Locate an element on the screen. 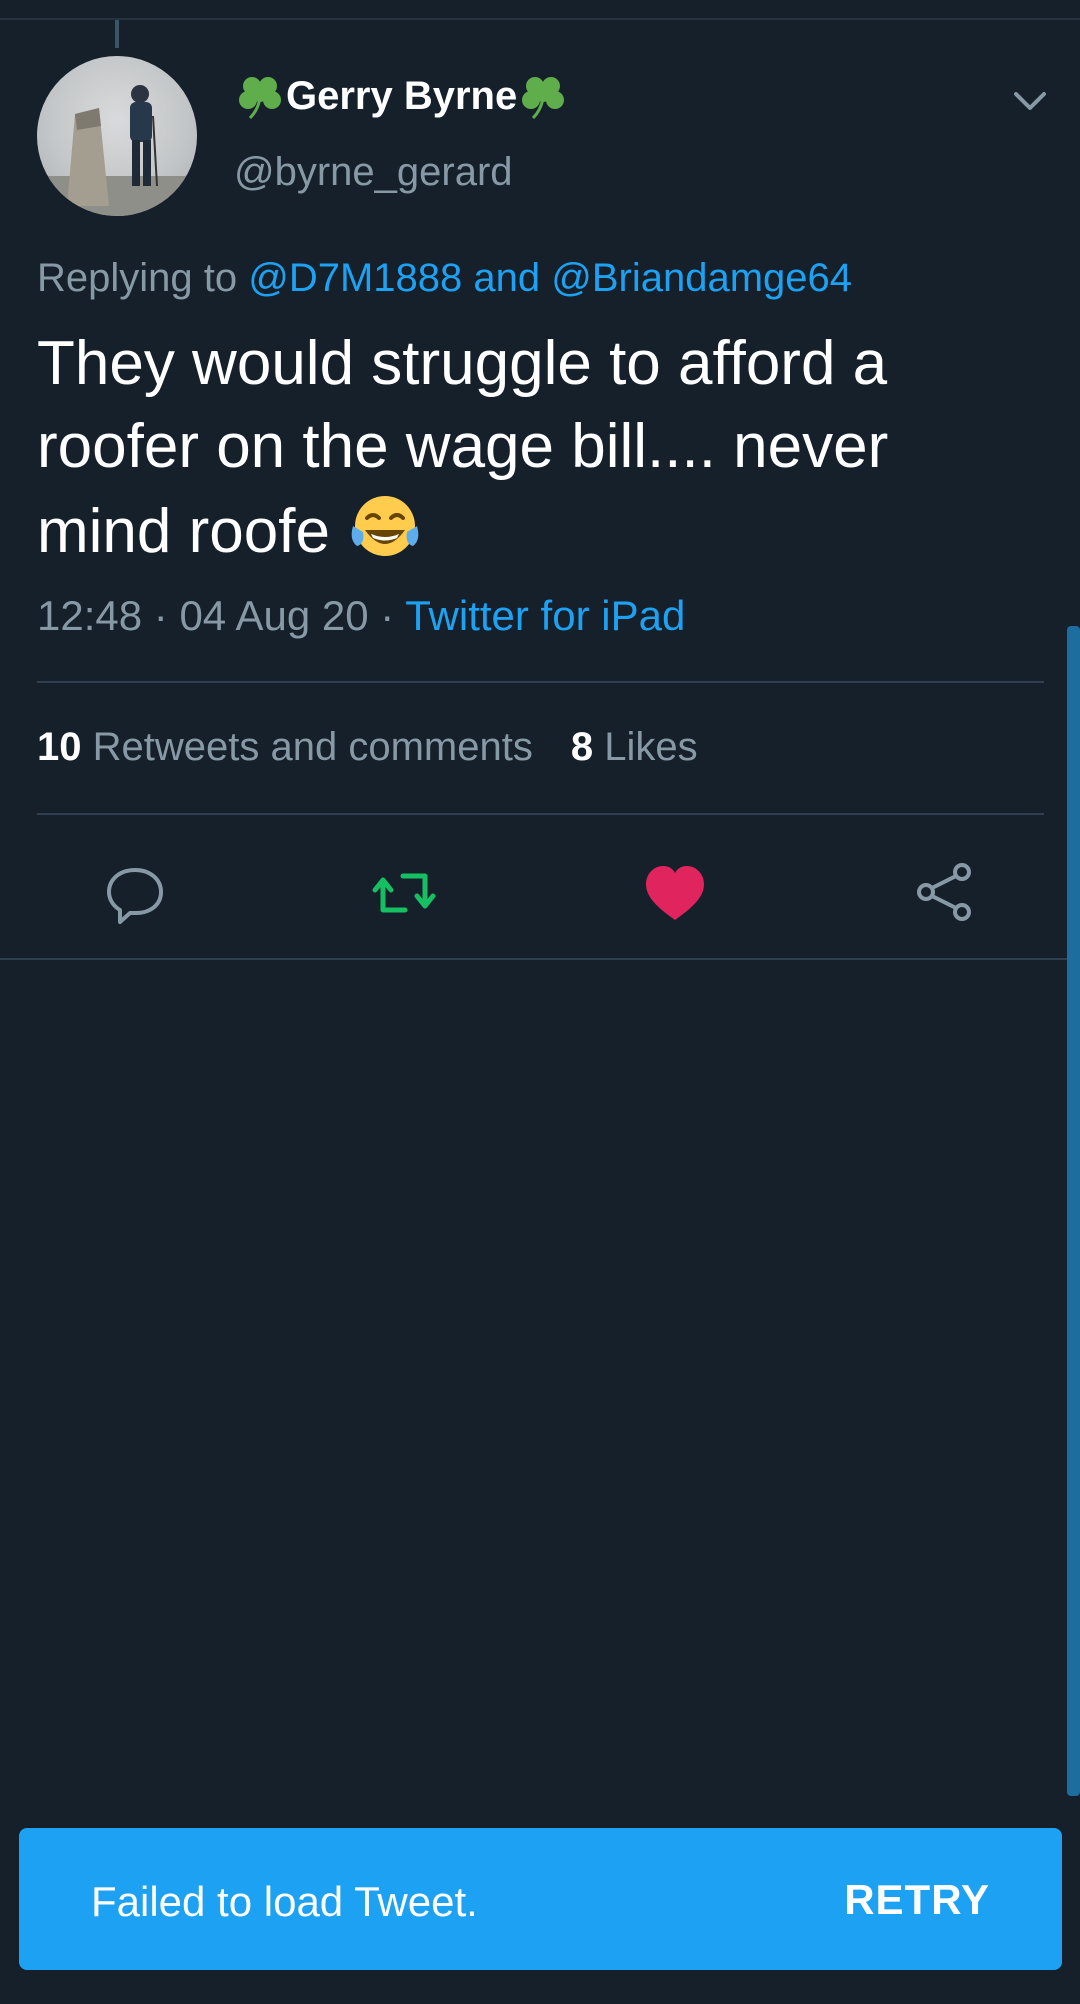 This screenshot has width=1080, height=2004. author-name: Gerry Byrne is located at coordinates (401, 96).